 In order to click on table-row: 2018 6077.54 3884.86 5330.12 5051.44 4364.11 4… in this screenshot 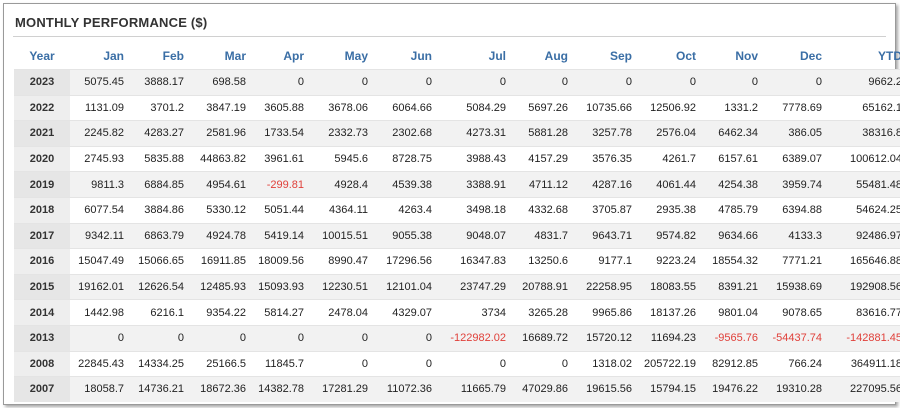, I will do `click(457, 210)`.